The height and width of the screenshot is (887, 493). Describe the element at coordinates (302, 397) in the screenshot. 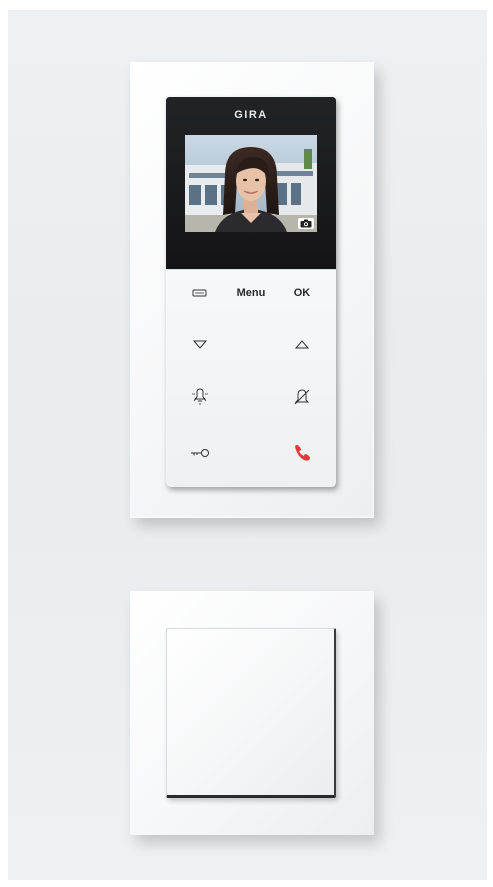

I see `bell-off-icon` at that location.